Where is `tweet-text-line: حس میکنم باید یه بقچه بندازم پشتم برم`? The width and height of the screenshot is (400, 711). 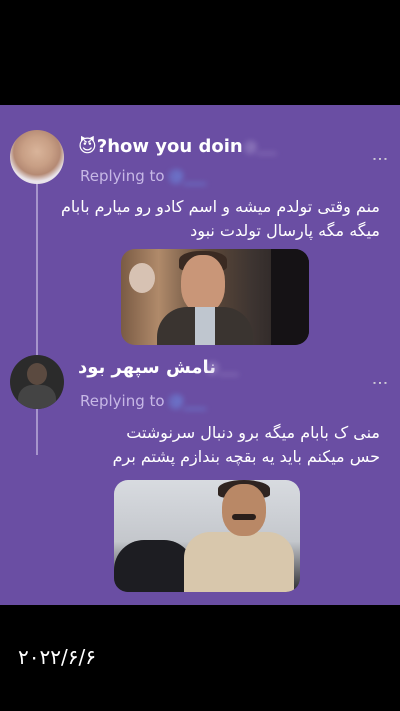 tweet-text-line: حس میکنم باید یه بقچه بندازم پشتم برم is located at coordinates (246, 456).